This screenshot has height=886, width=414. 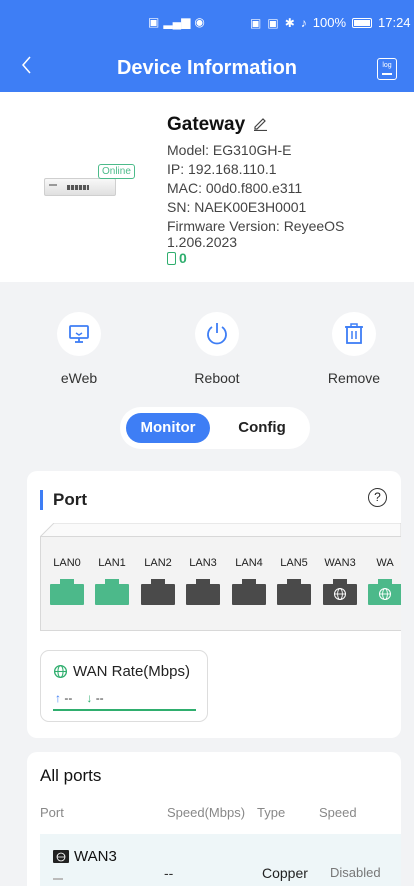 What do you see at coordinates (338, 812) in the screenshot?
I see `column-speed: Speed` at bounding box center [338, 812].